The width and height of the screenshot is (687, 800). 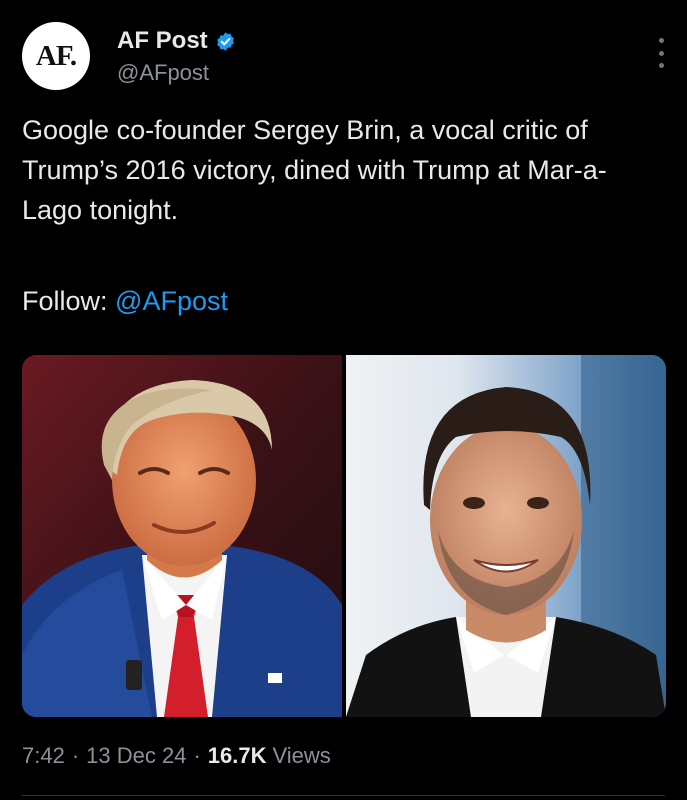 I want to click on avatar-logo-text: AF., so click(x=56, y=55).